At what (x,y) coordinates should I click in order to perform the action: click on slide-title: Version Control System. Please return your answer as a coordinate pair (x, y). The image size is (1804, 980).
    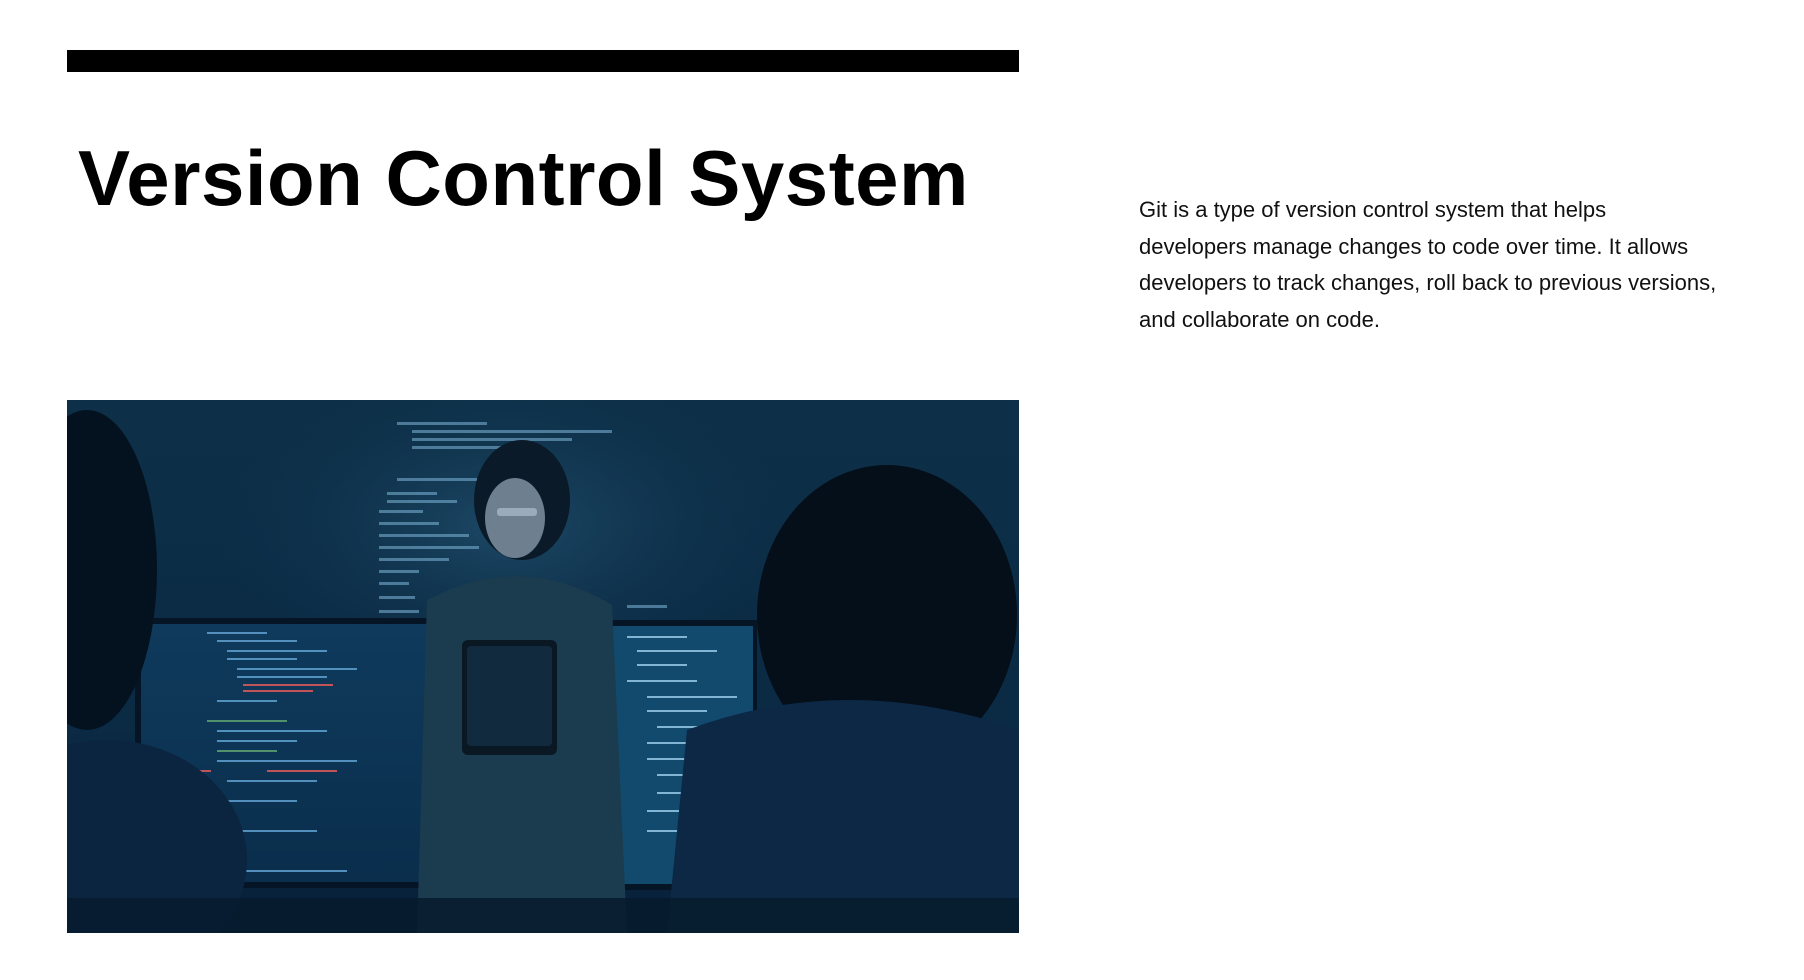
    Looking at the image, I should click on (523, 178).